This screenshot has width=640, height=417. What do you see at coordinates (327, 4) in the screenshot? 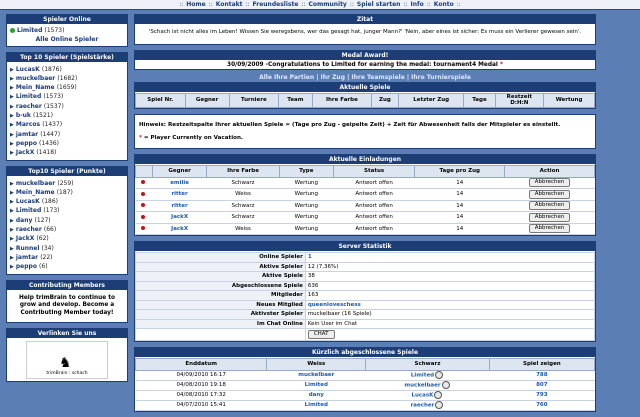
I see `nav-community: Community` at bounding box center [327, 4].